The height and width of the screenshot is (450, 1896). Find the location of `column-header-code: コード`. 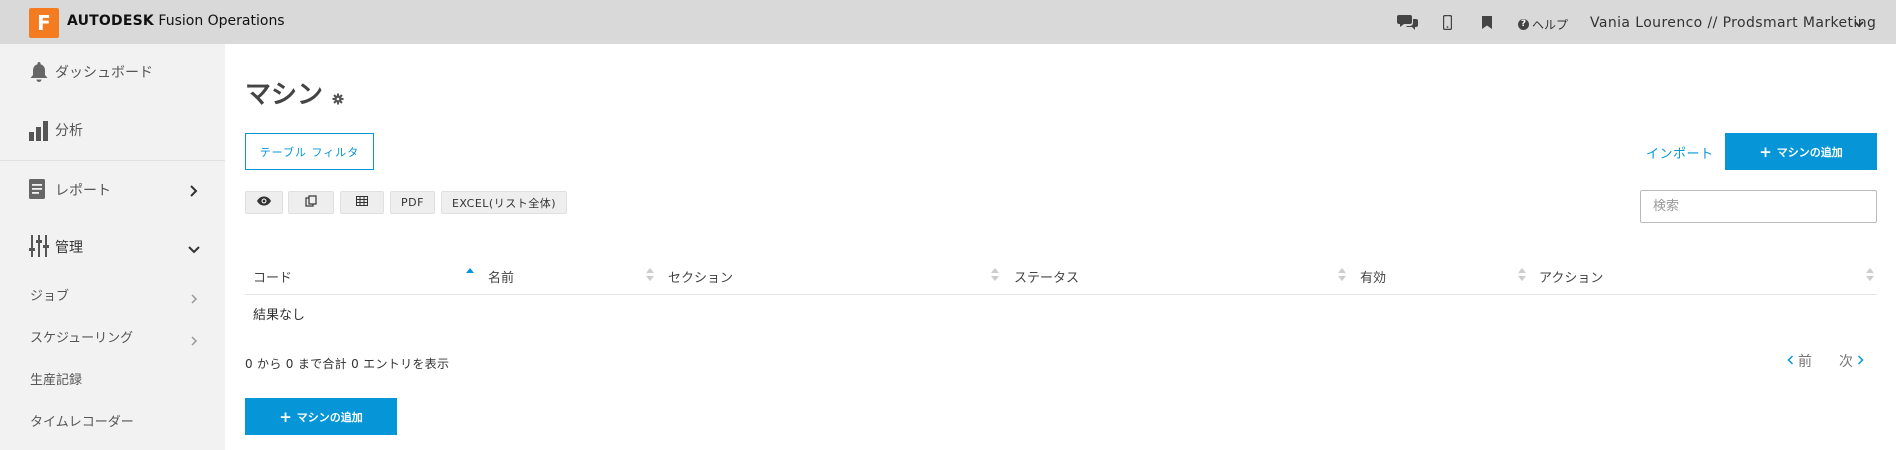

column-header-code: コード is located at coordinates (272, 276).